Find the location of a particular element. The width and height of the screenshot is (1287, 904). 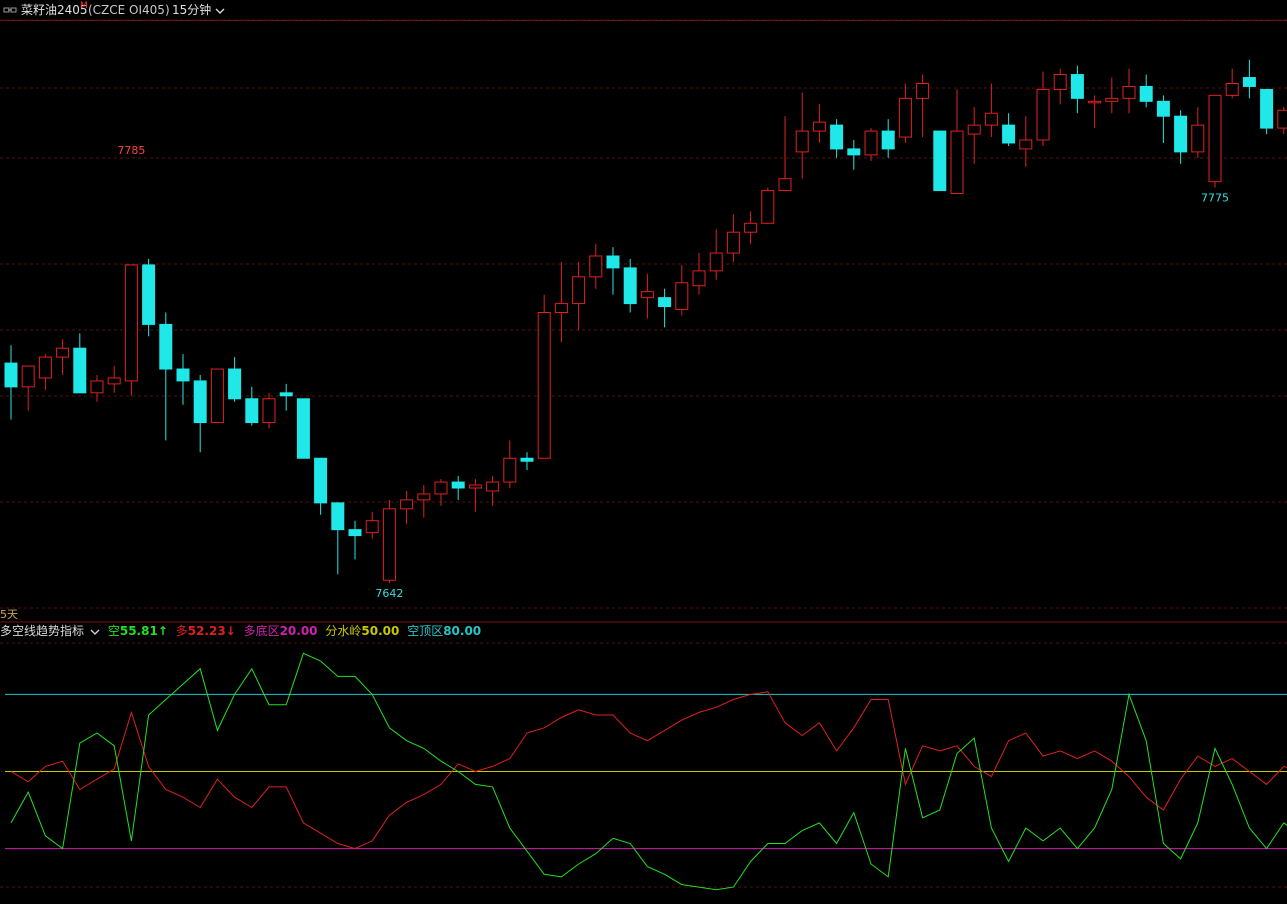

chevron-down-icon is located at coordinates (95, 632).